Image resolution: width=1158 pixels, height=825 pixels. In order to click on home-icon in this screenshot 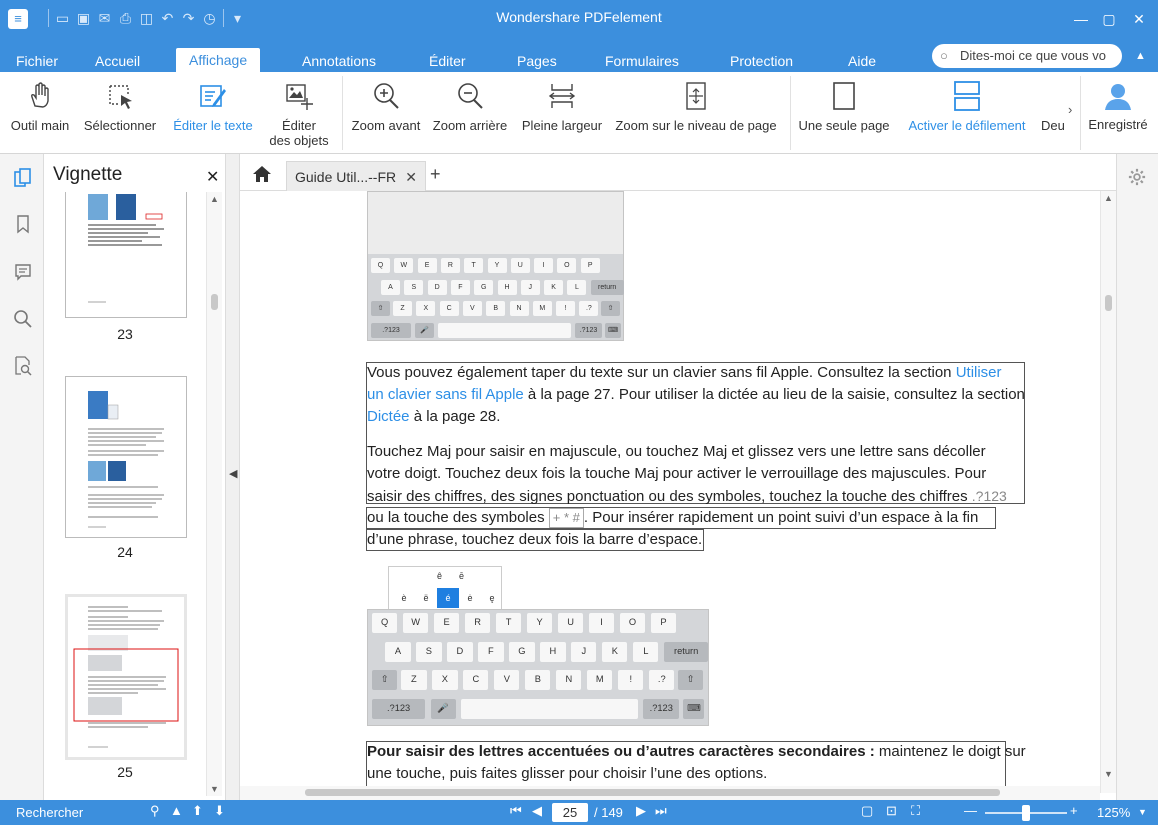, I will do `click(262, 174)`.